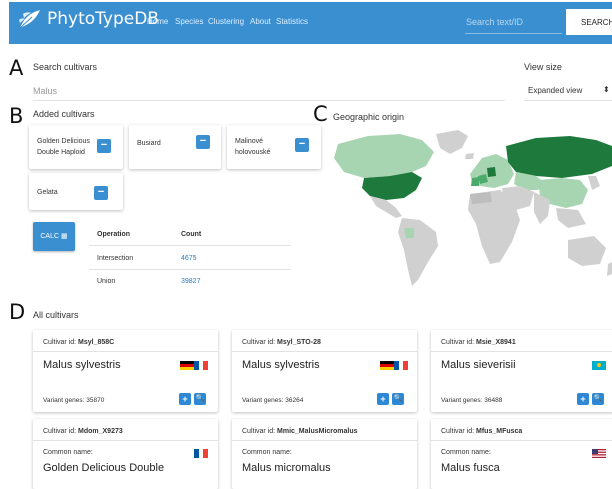 This screenshot has width=612, height=489. I want to click on panel-label-d: D, so click(17, 312).